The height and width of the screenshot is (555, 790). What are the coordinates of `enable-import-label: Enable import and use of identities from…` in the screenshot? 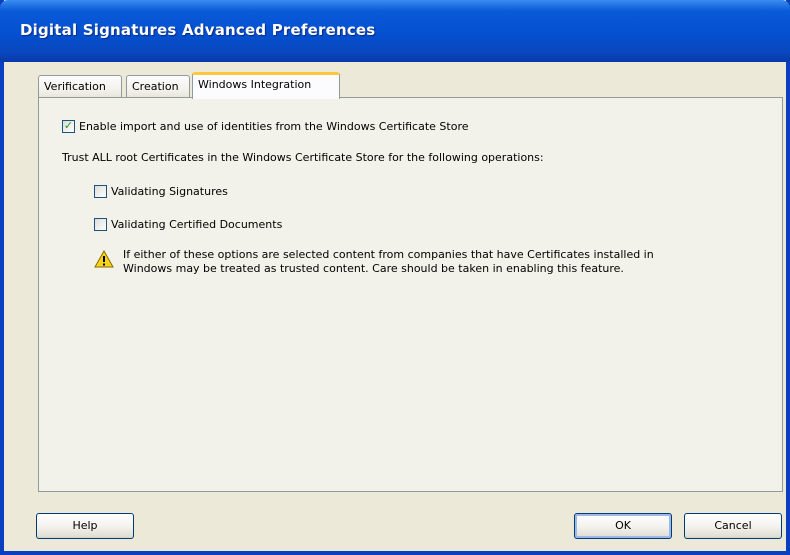 It's located at (274, 126).